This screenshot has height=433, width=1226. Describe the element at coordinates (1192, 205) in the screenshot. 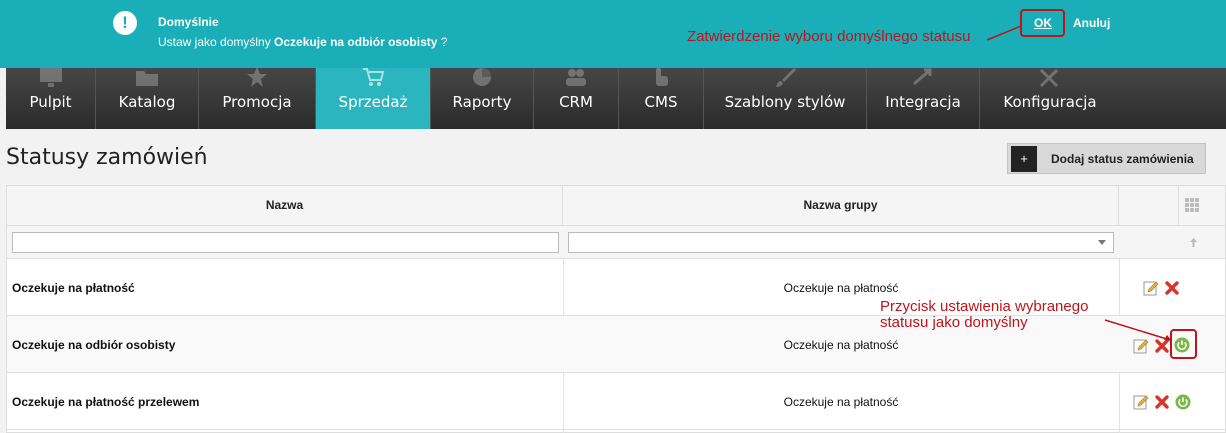

I see `grid-settings-icon` at that location.